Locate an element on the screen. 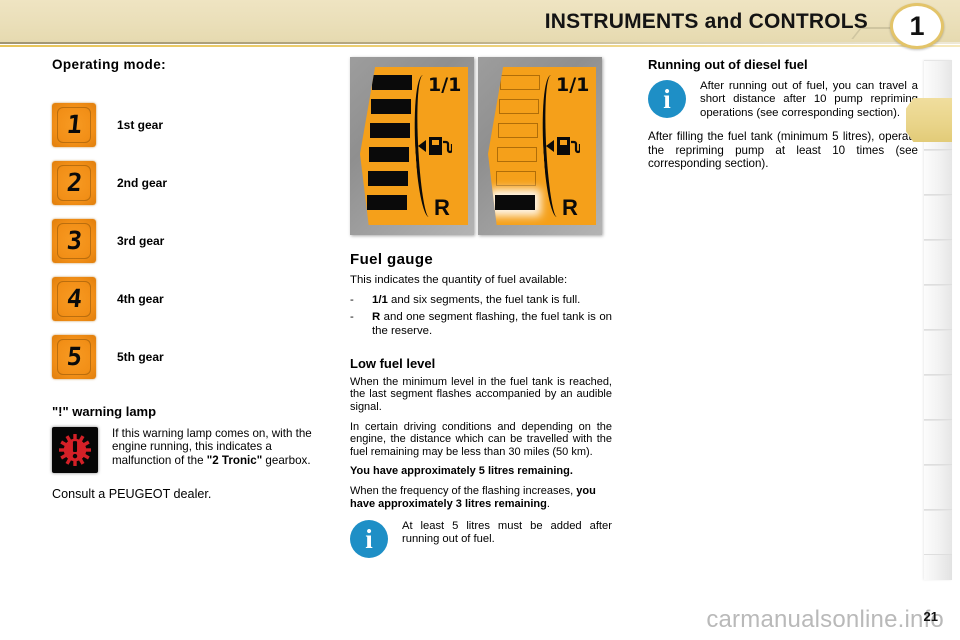 This screenshot has width=960, height=640. gear-indicator-icon: 4 is located at coordinates (74, 299).